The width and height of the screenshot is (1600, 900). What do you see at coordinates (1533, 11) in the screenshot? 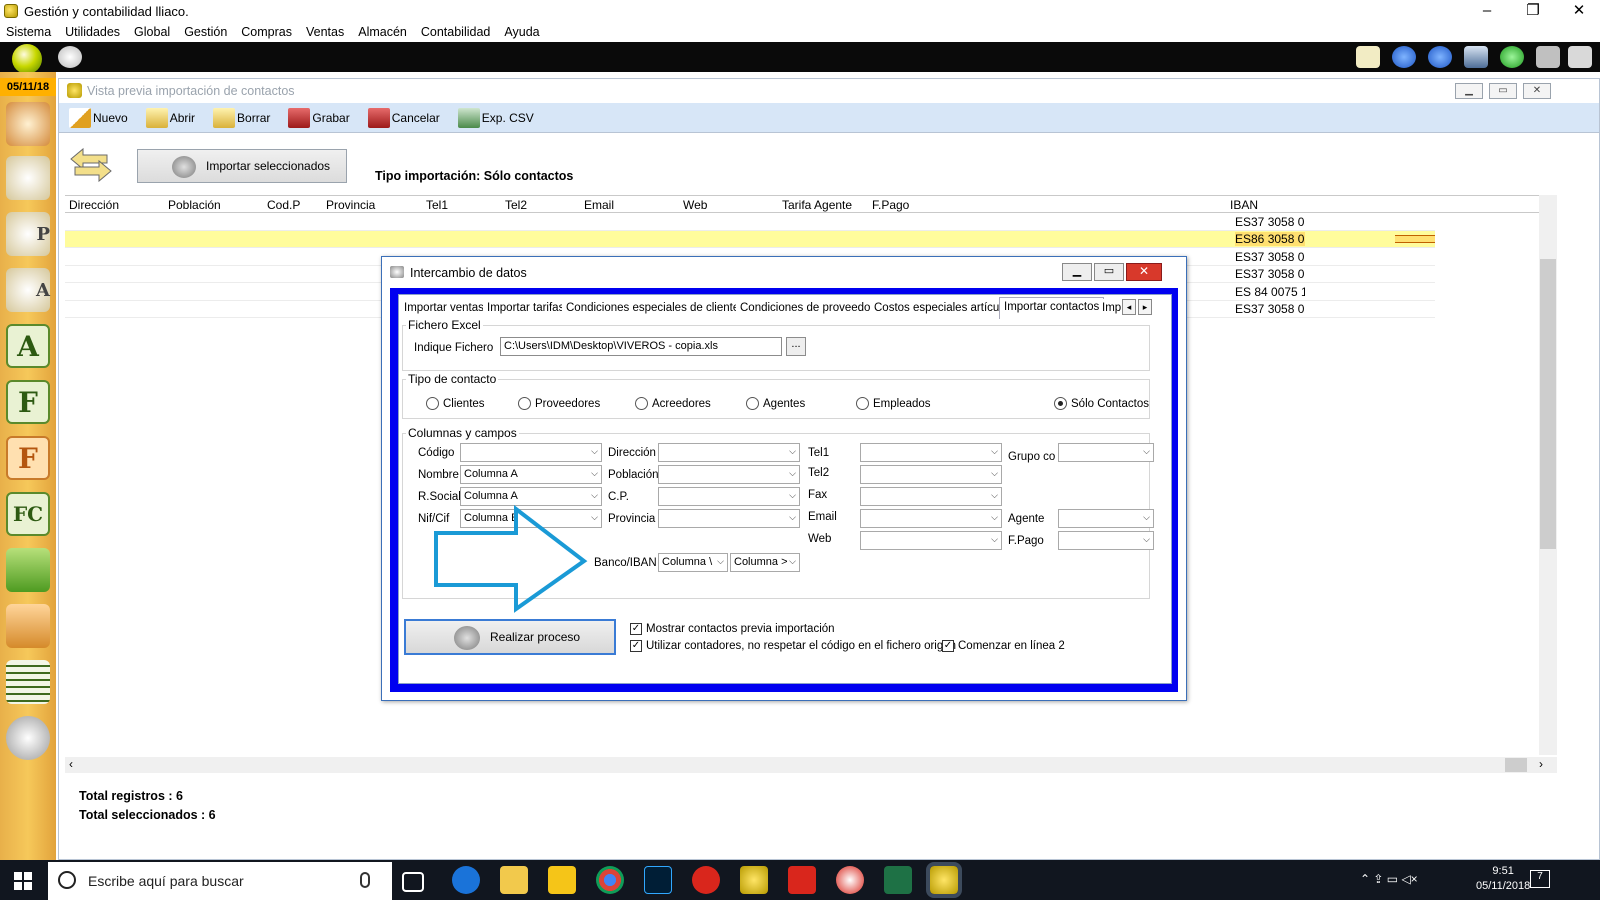
I see `restore-button: ❐` at bounding box center [1533, 11].